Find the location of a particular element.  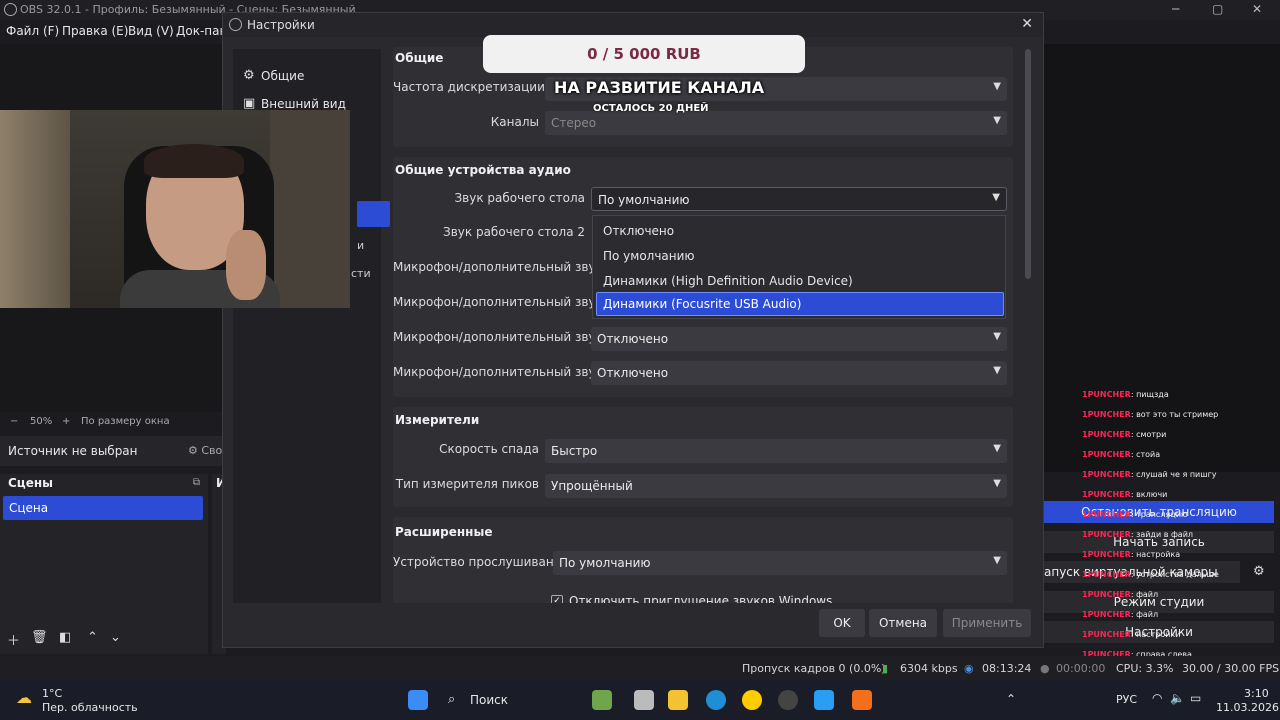

channels-value: Стерео is located at coordinates (574, 123).